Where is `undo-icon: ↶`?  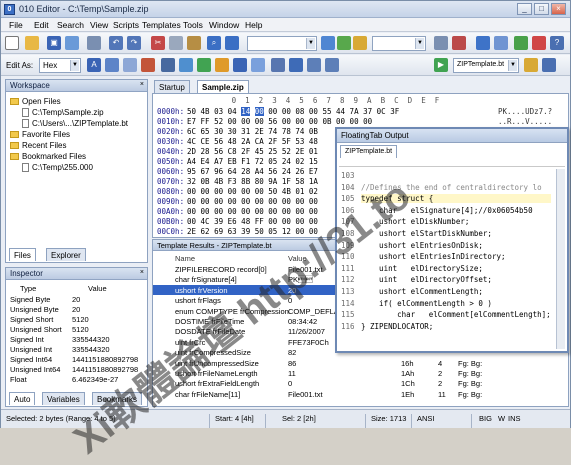
undo-icon: ↶ is located at coordinates (116, 43).